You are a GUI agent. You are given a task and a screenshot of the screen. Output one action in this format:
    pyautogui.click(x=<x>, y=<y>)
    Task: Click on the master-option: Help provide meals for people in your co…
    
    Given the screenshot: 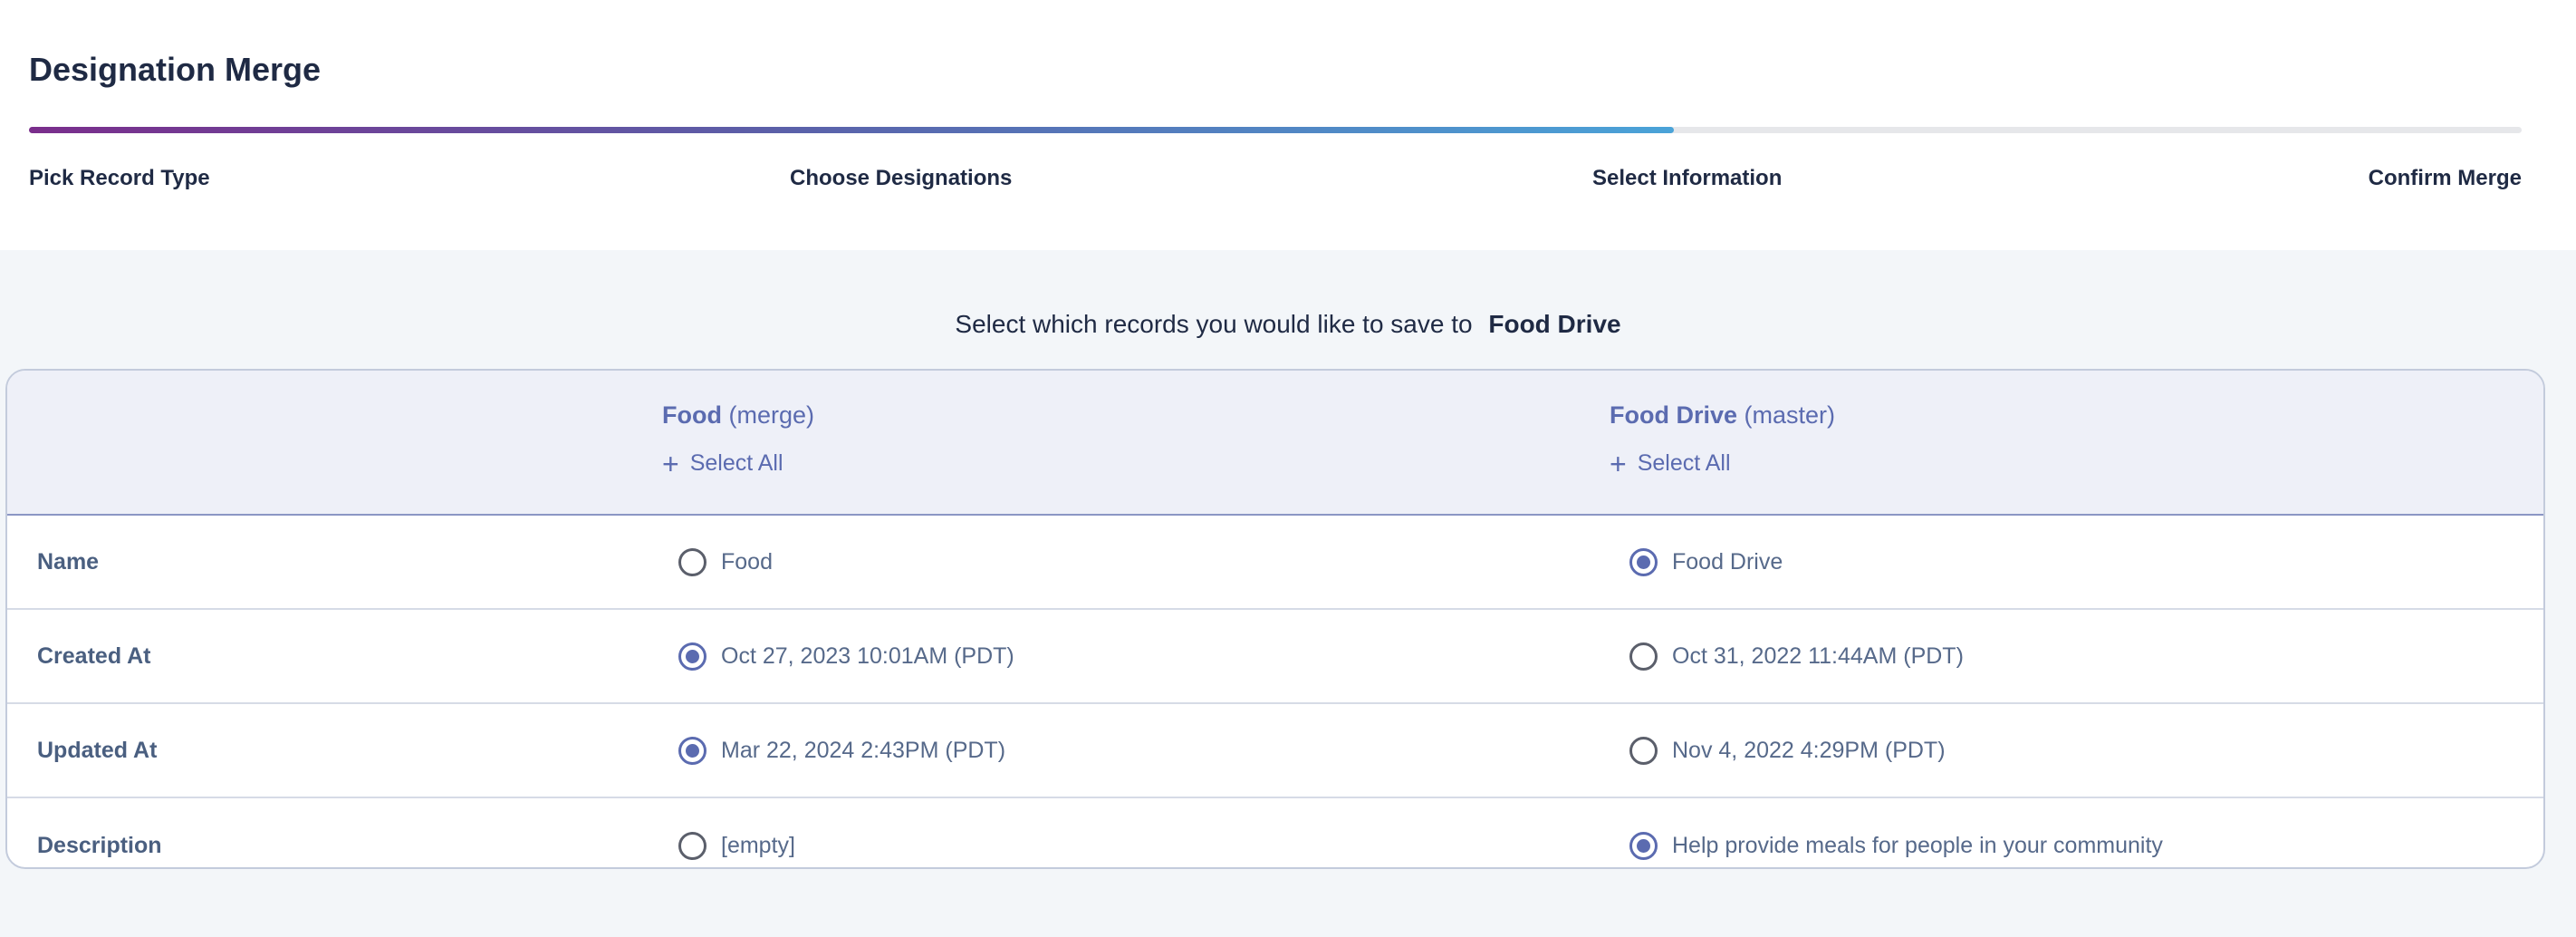 What is the action you would take?
    pyautogui.click(x=1896, y=832)
    